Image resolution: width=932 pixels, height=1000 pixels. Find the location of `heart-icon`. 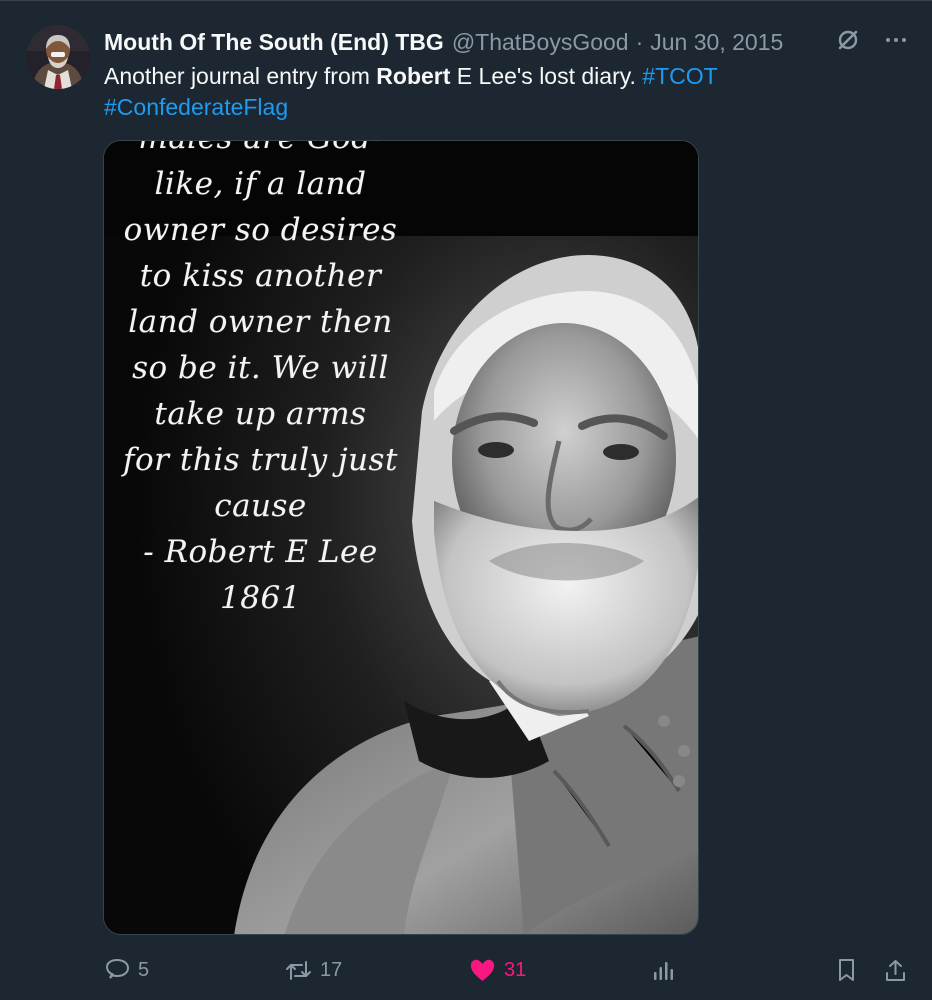

heart-icon is located at coordinates (482, 970).